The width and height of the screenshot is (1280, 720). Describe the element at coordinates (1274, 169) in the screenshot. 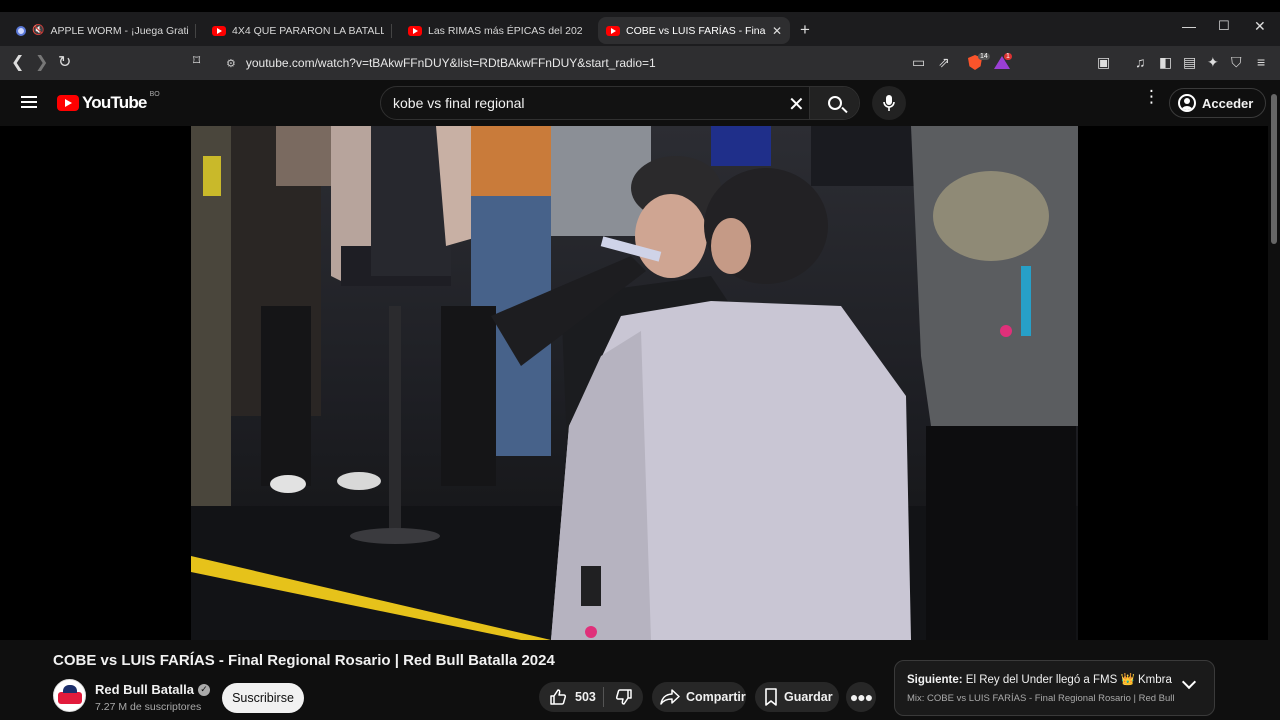

I see `scrollbar-thumb` at that location.